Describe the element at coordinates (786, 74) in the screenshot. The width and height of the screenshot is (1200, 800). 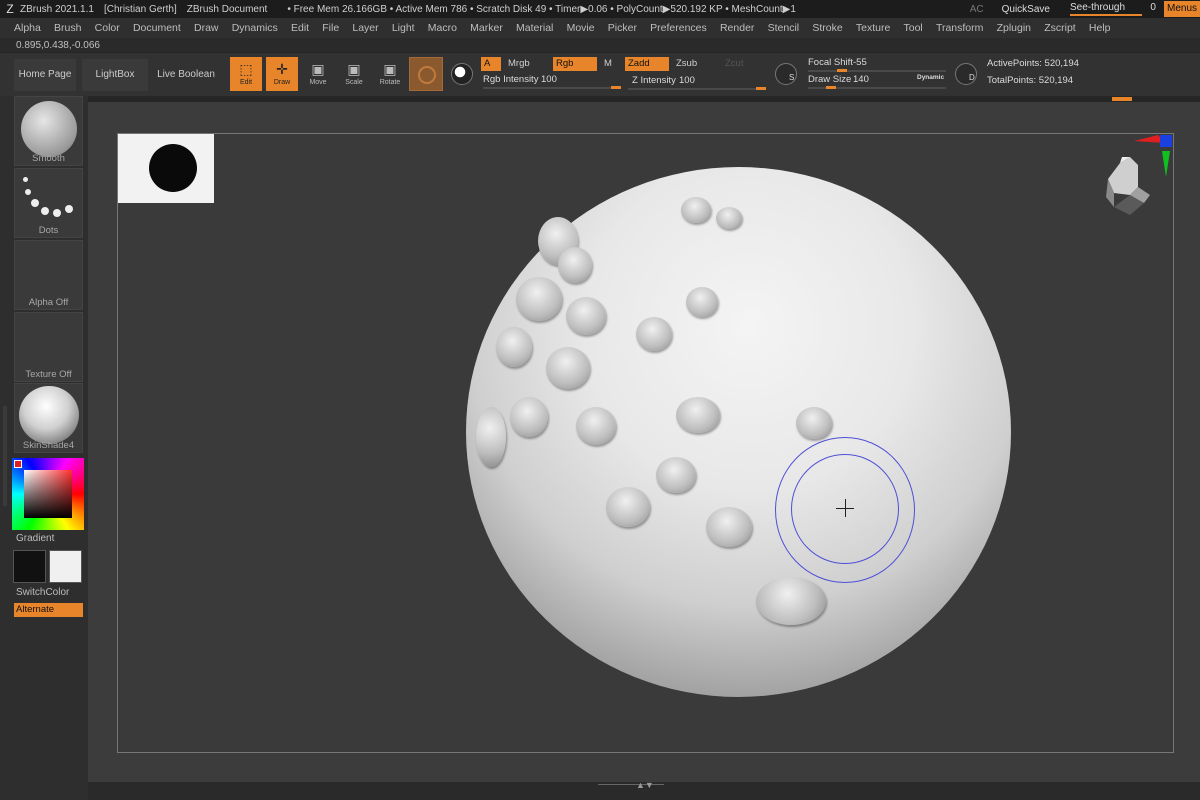
I see `s-button: S` at that location.